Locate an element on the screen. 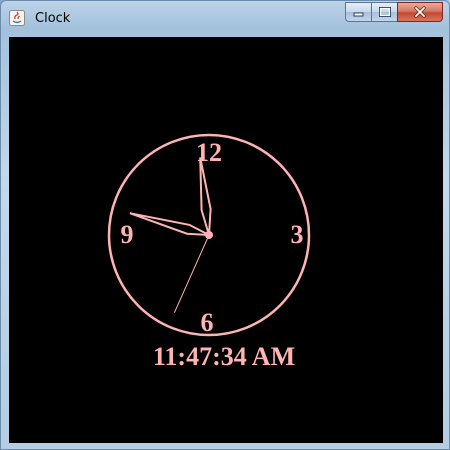 This screenshot has width=450, height=450. digital-time: 11:47:34 AM is located at coordinates (224, 356).